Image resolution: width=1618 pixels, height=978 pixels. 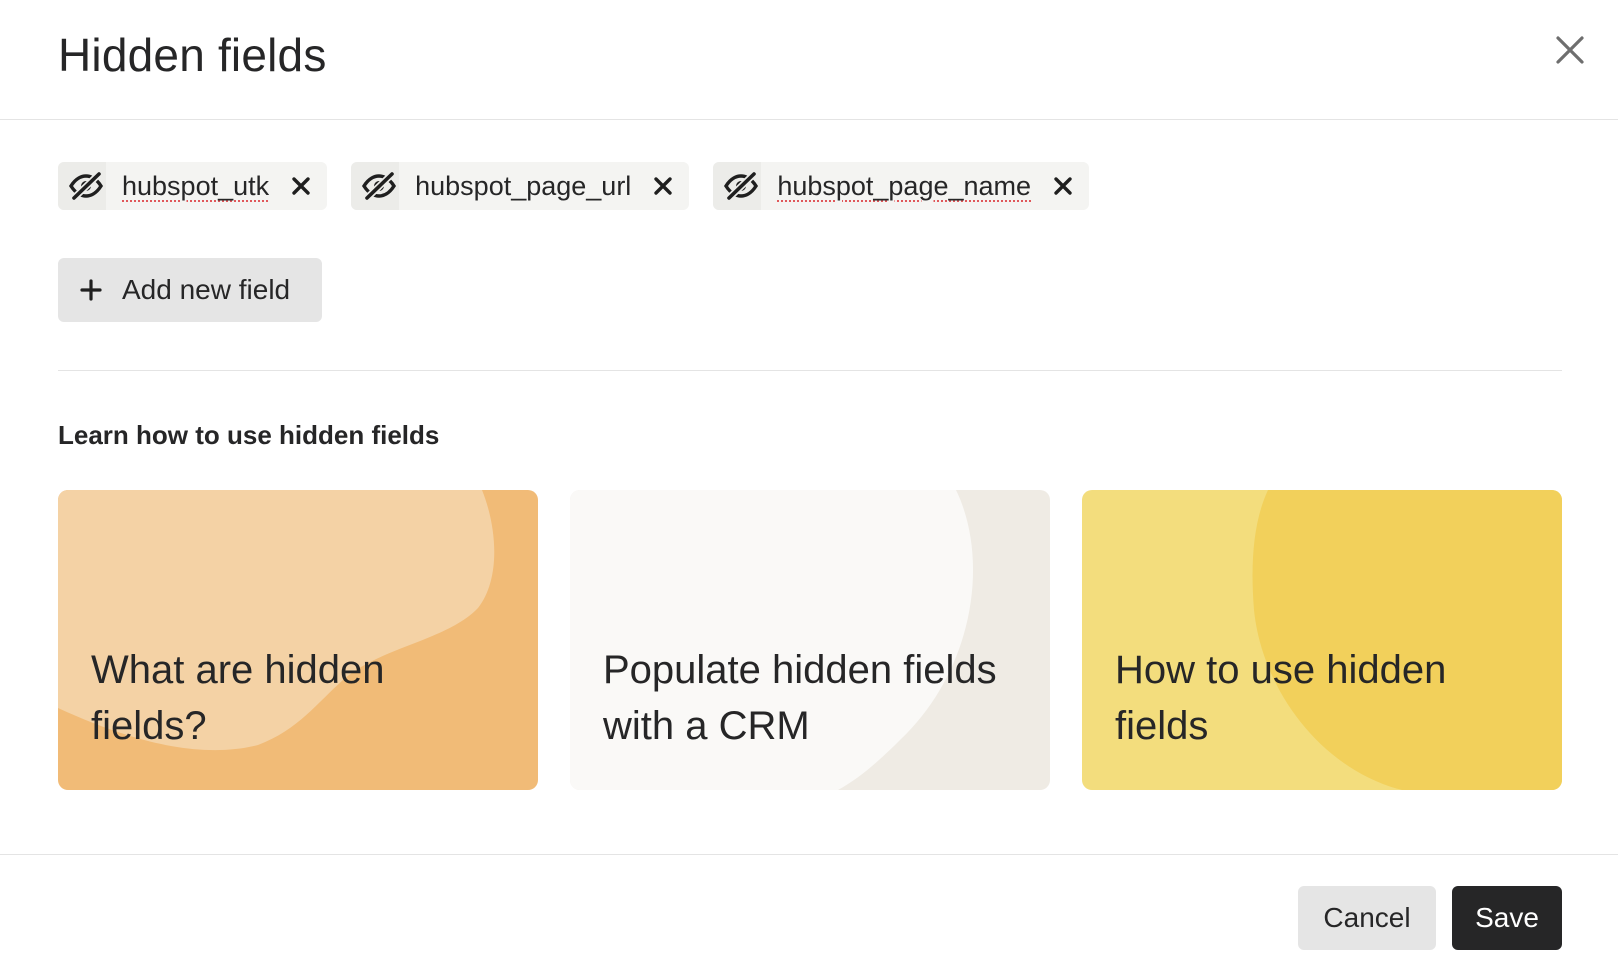 What do you see at coordinates (91, 290) in the screenshot?
I see `plus-icon` at bounding box center [91, 290].